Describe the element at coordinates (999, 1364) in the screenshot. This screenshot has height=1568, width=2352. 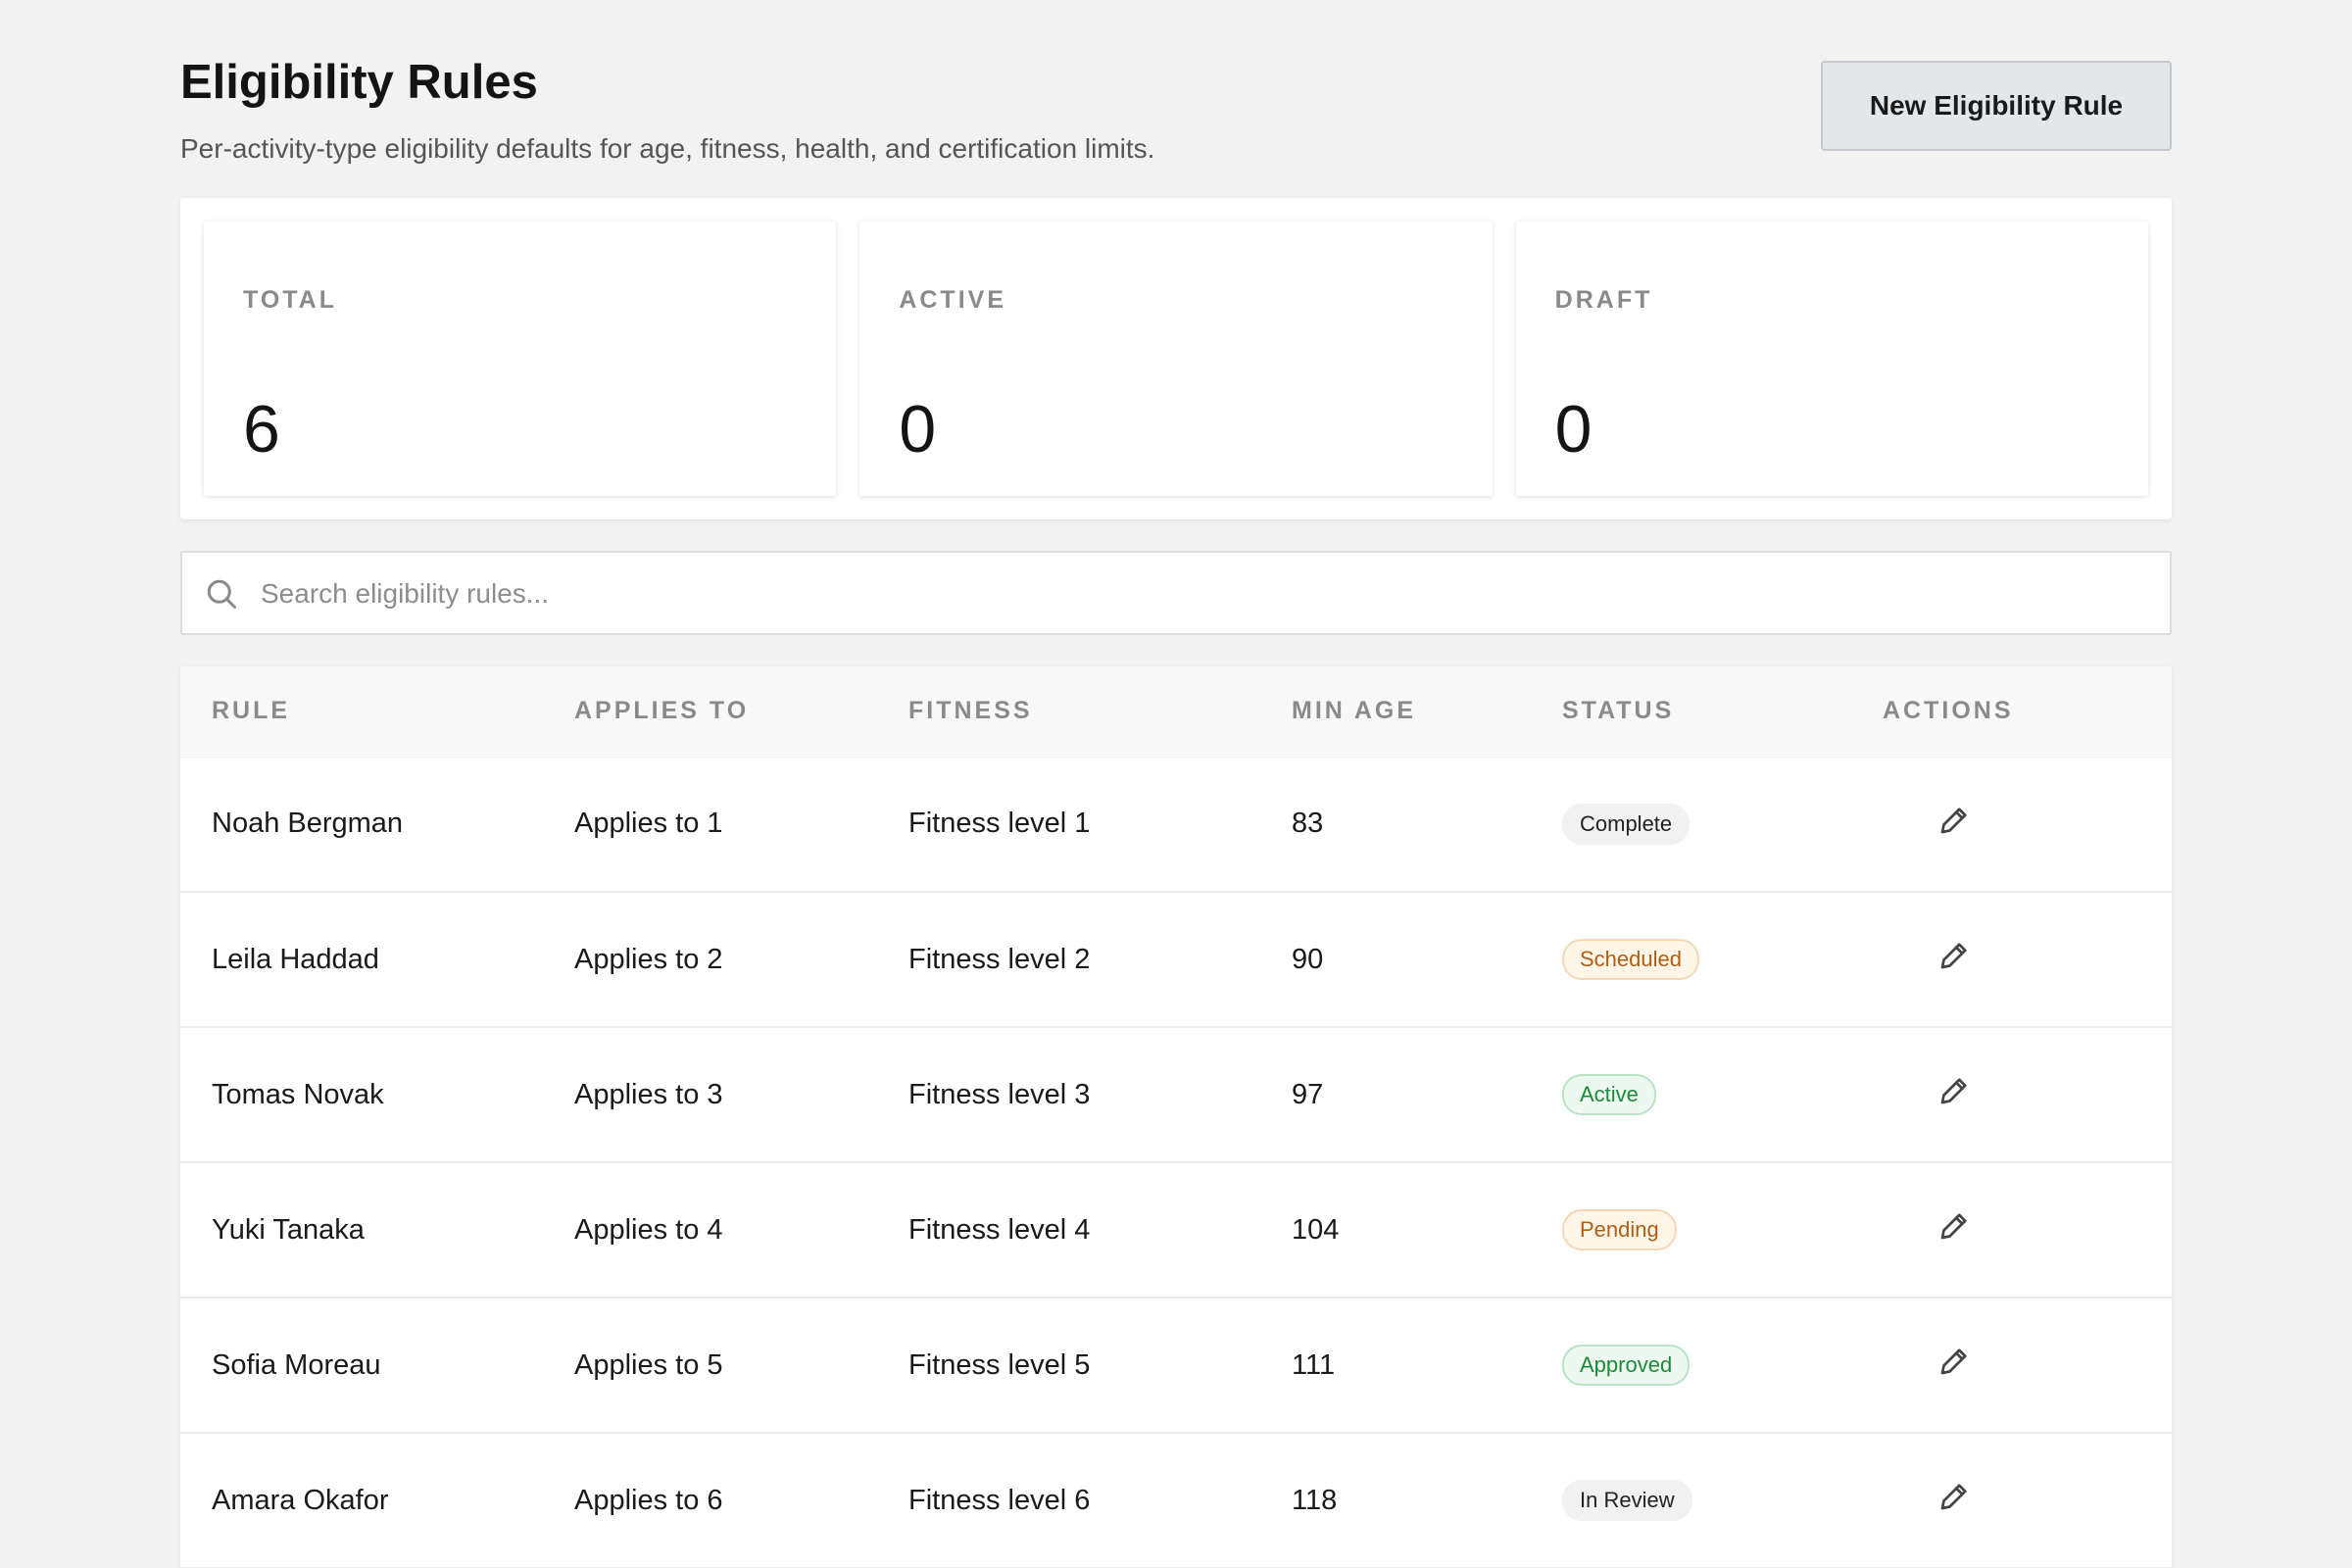
I see `cell-fitness: Fitness level 5` at that location.